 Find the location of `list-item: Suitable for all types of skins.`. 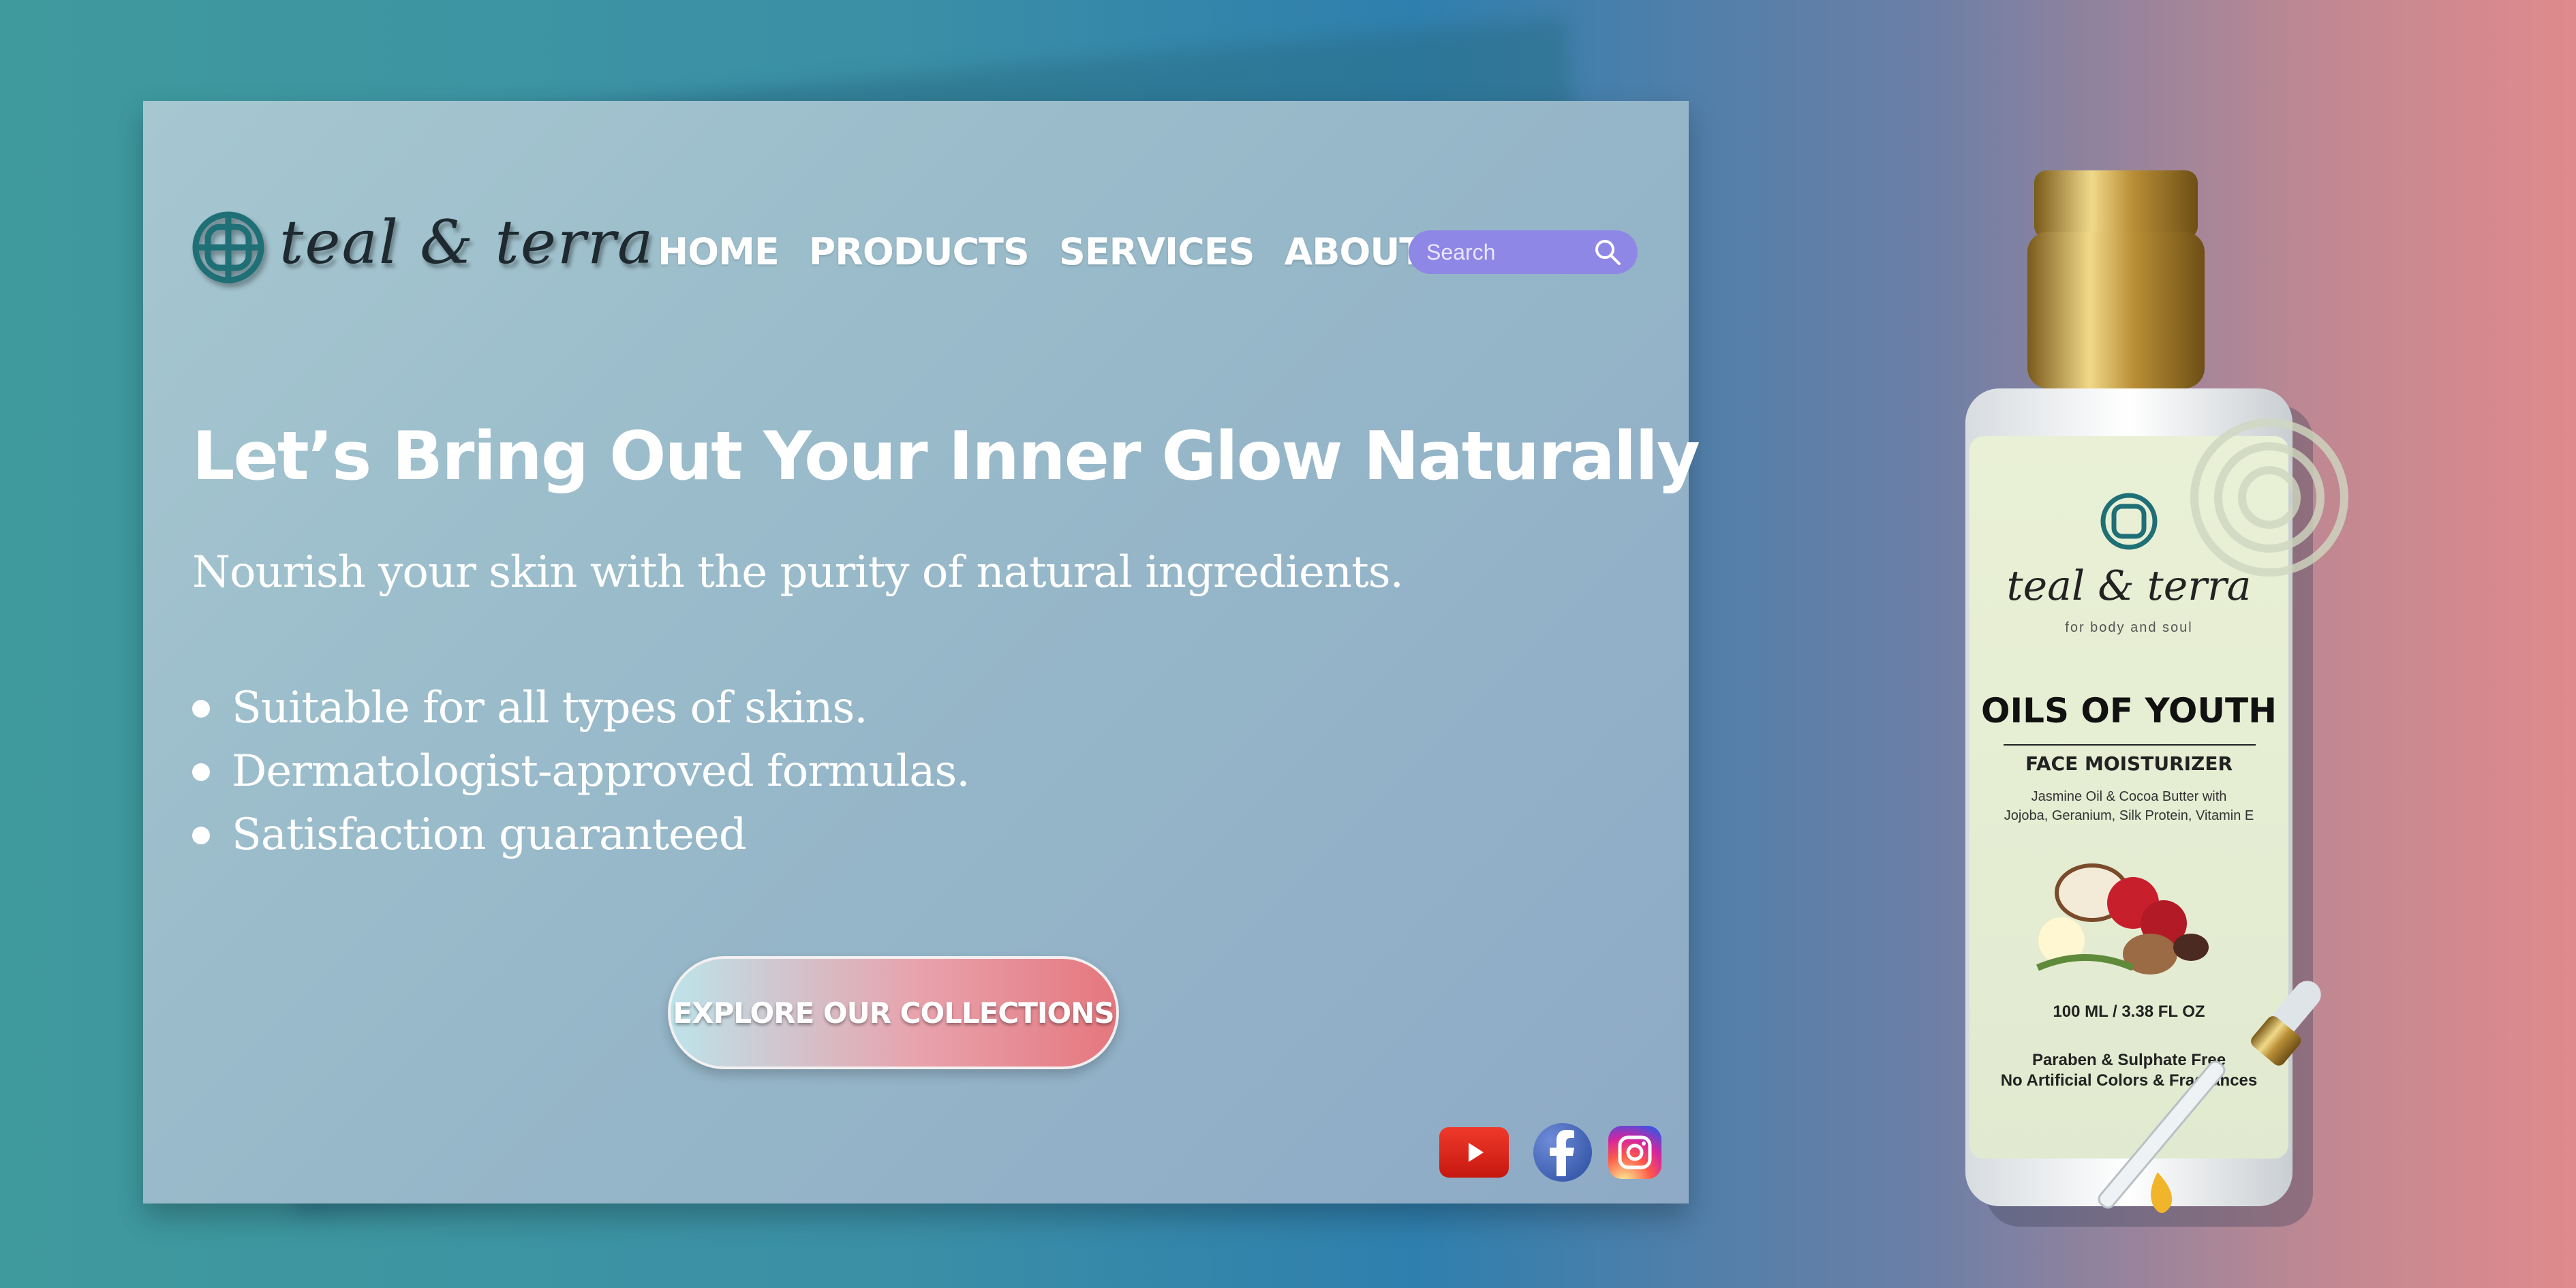

list-item: Suitable for all types of skins. is located at coordinates (581, 708).